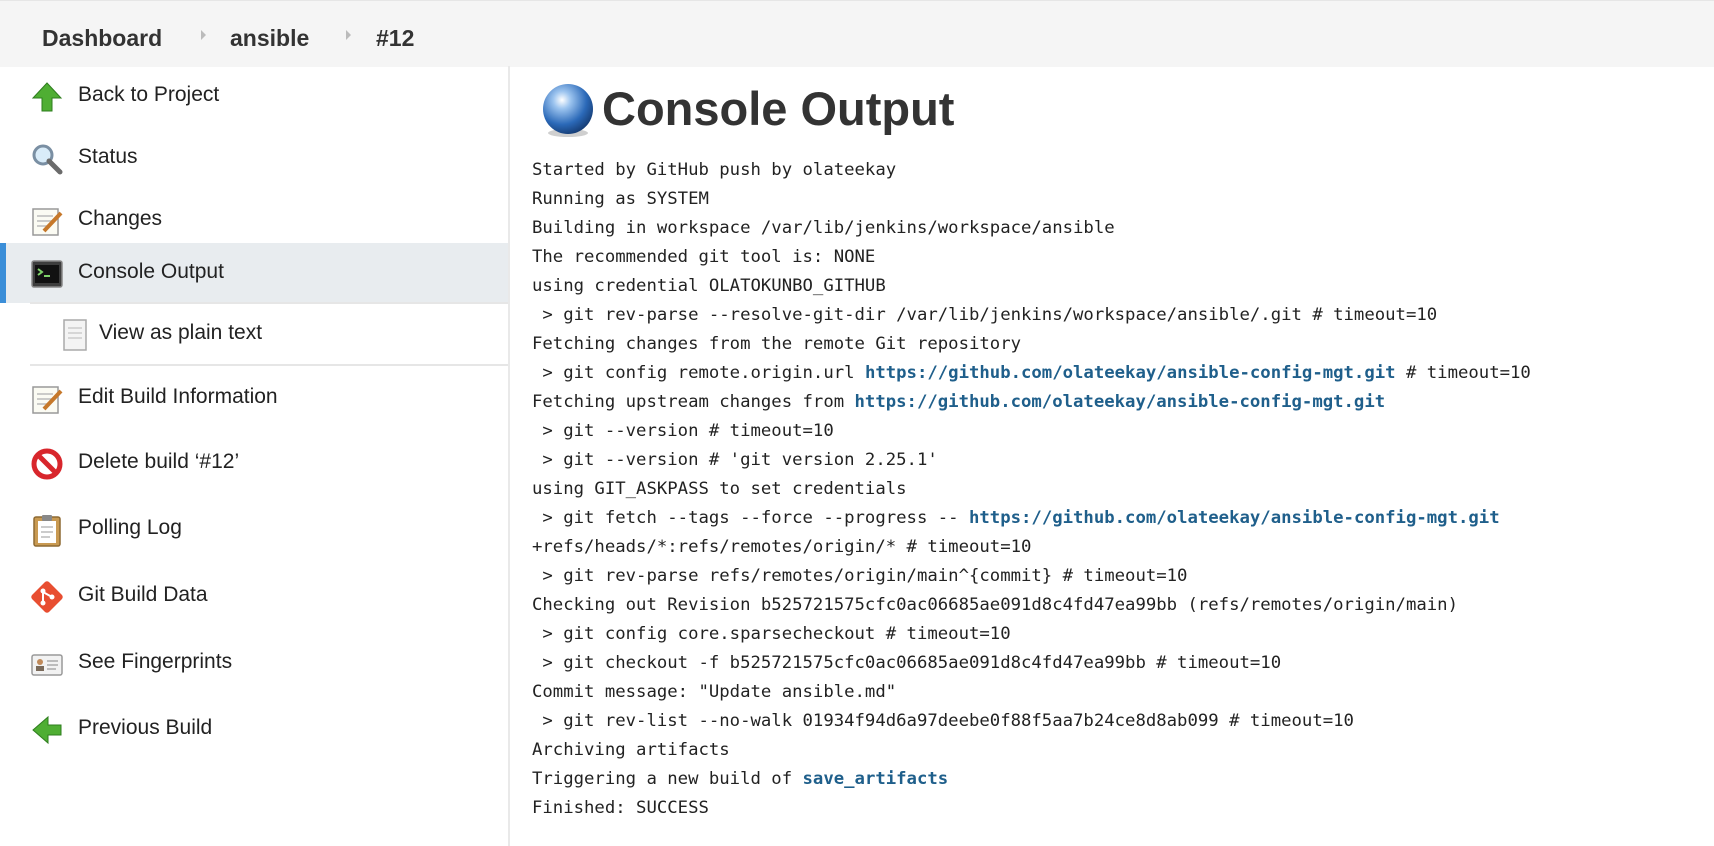 This screenshot has height=846, width=1714. I want to click on console-text: > git fetch --tags --force --progress --, so click(750, 518).